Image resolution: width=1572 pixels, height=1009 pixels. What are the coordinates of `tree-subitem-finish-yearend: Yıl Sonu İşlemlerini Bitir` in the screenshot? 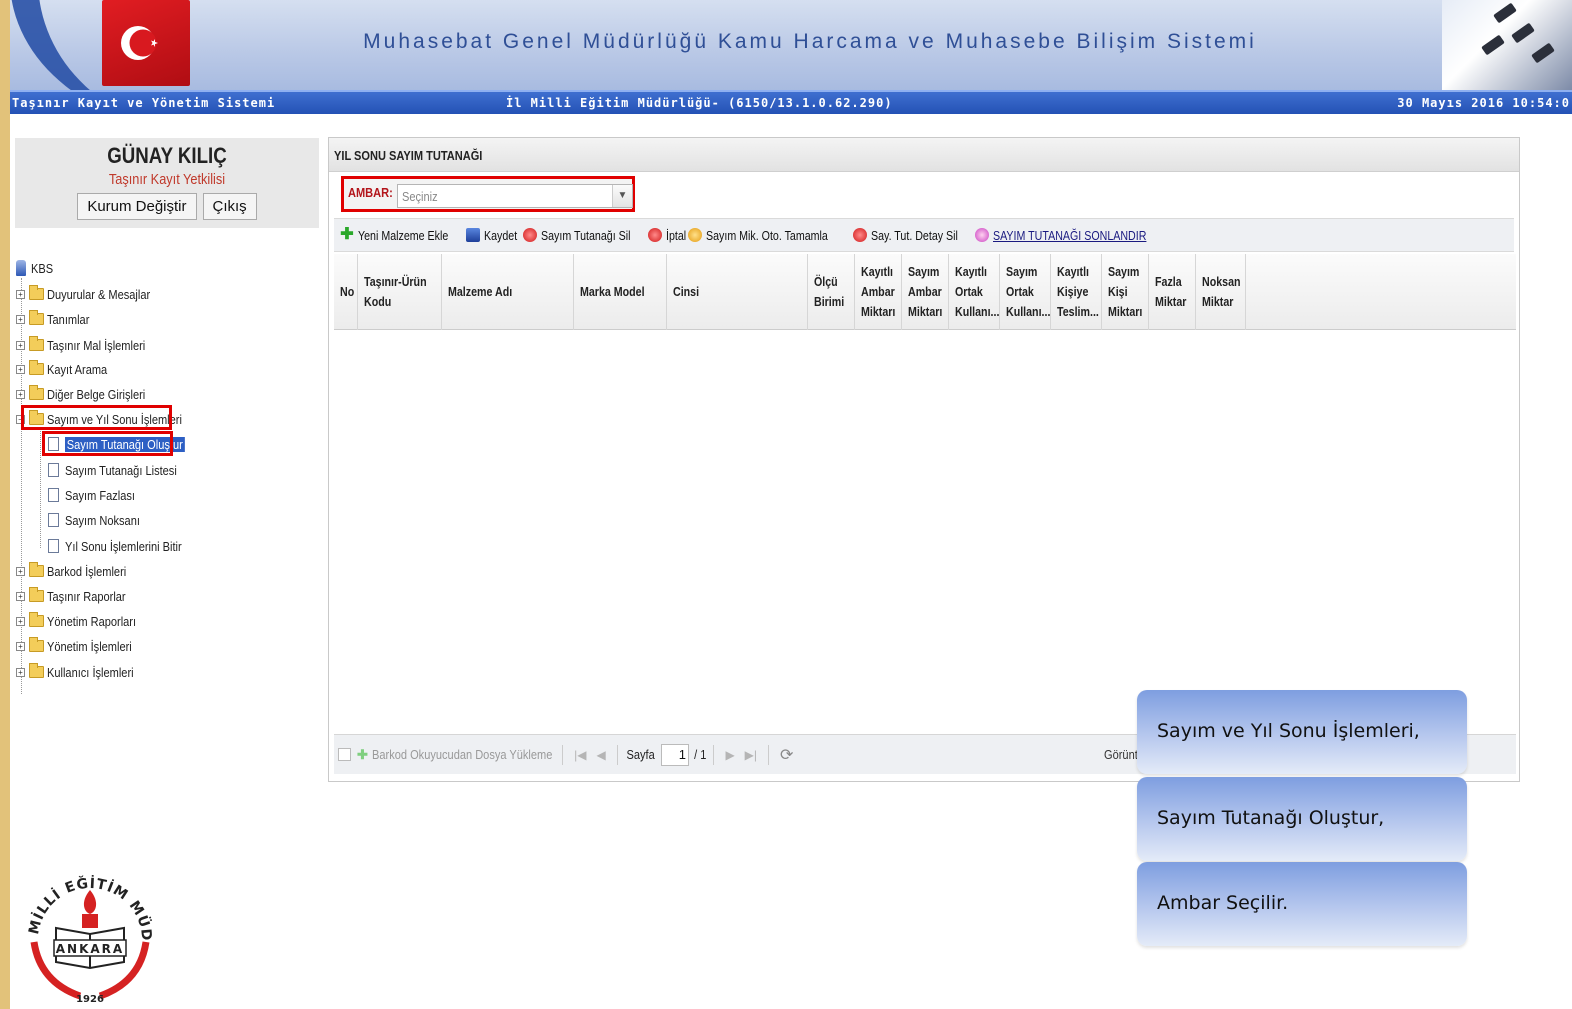 It's located at (125, 546).